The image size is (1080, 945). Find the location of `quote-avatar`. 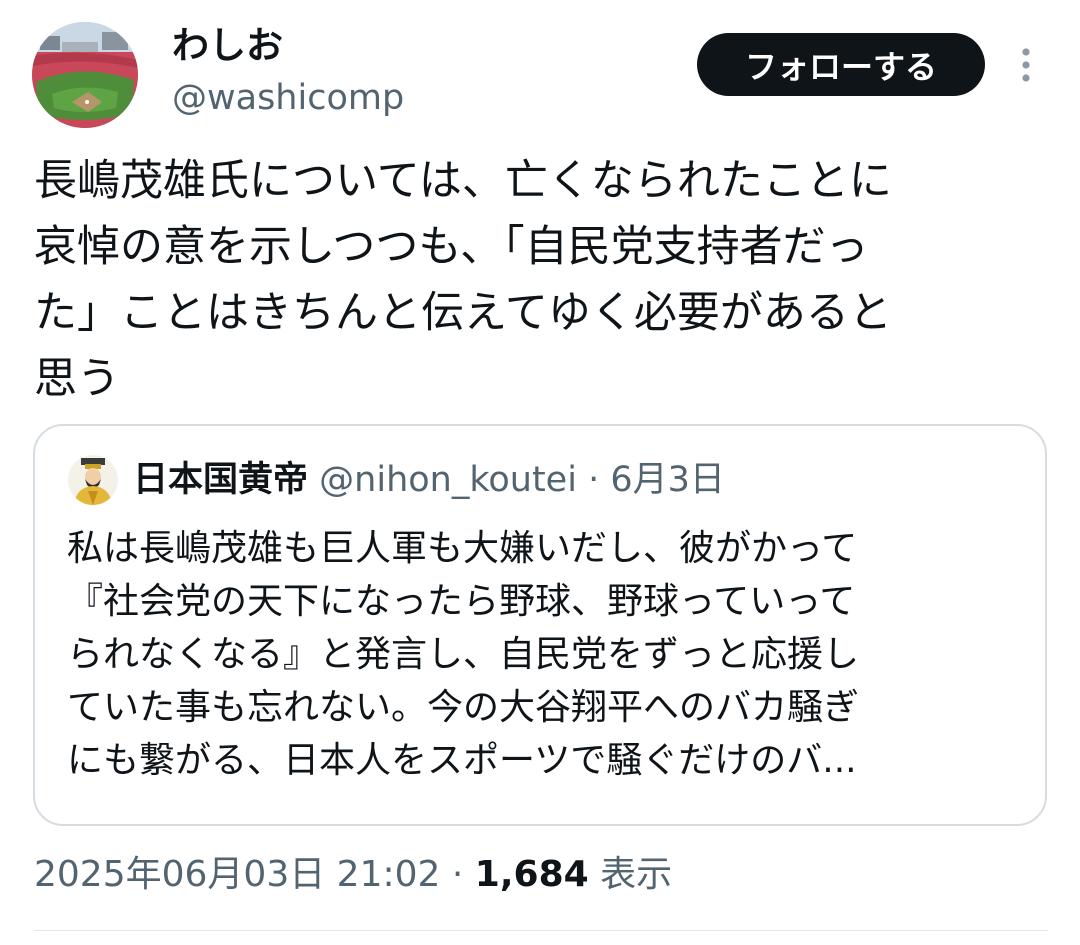

quote-avatar is located at coordinates (93, 480).